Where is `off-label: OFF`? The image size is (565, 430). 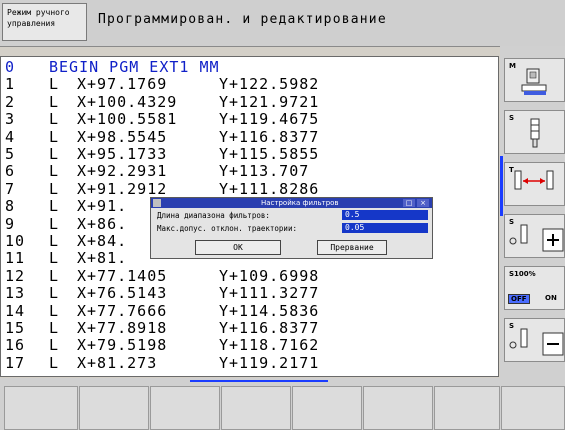
off-label: OFF is located at coordinates (519, 299).